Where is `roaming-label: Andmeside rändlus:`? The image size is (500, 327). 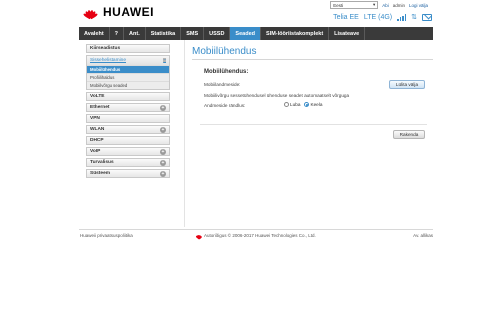 roaming-label: Andmeside rändlus: is located at coordinates (225, 105).